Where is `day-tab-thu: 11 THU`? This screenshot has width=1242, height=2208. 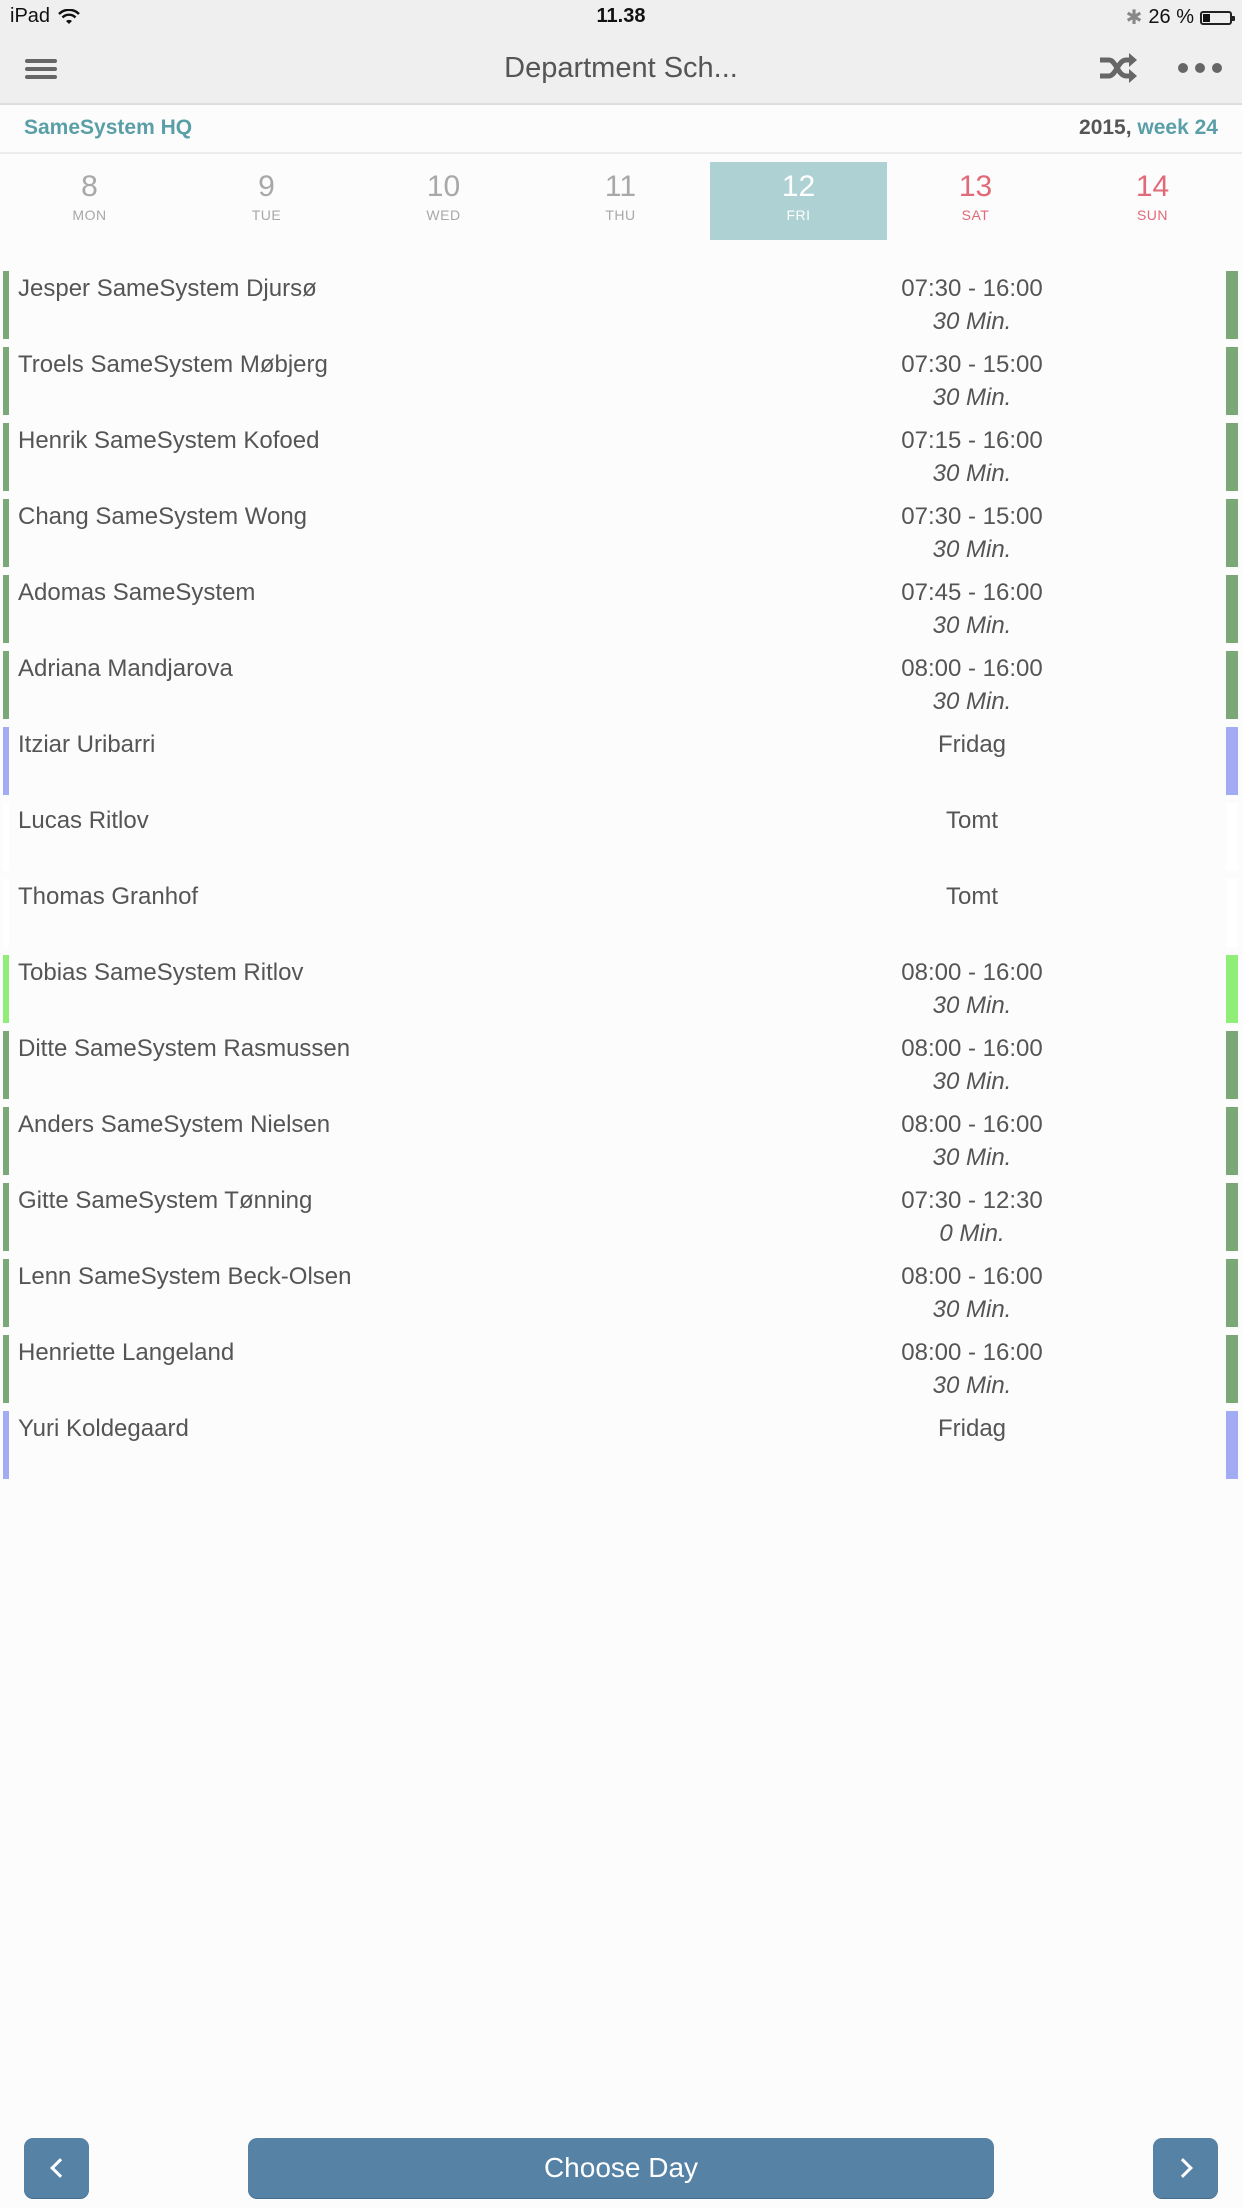 day-tab-thu: 11 THU is located at coordinates (620, 201).